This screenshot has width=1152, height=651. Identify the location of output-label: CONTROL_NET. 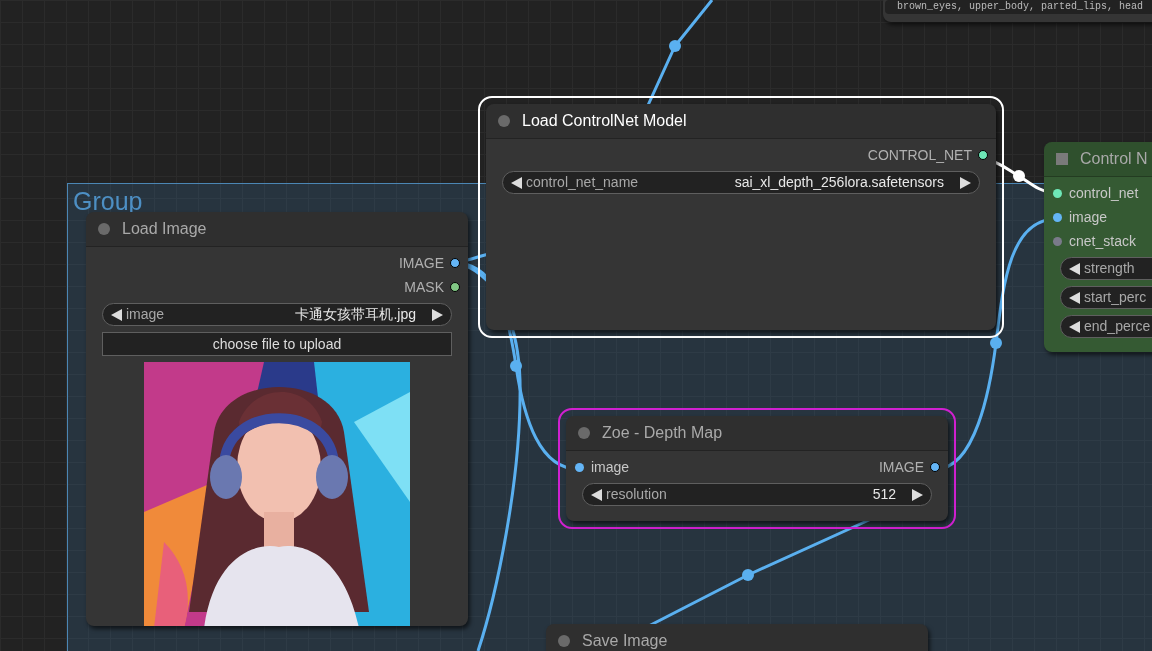
(919, 155).